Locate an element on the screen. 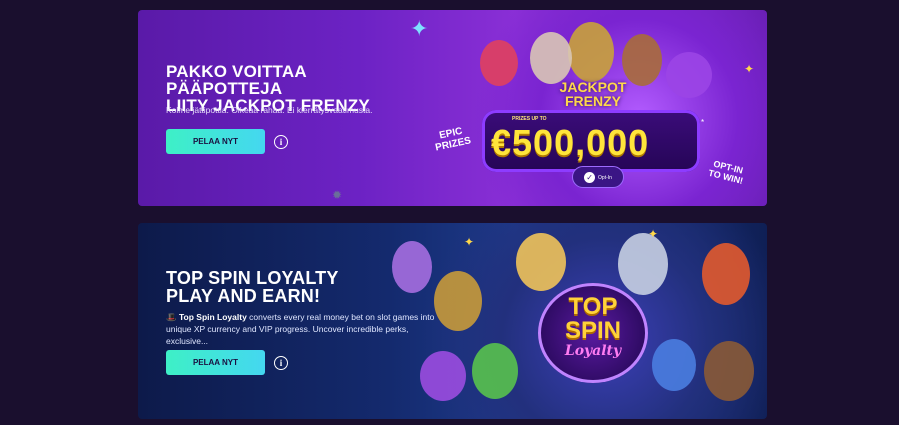  jackpot-frenzy-logo: JACKPOT FRENZY is located at coordinates (593, 94).